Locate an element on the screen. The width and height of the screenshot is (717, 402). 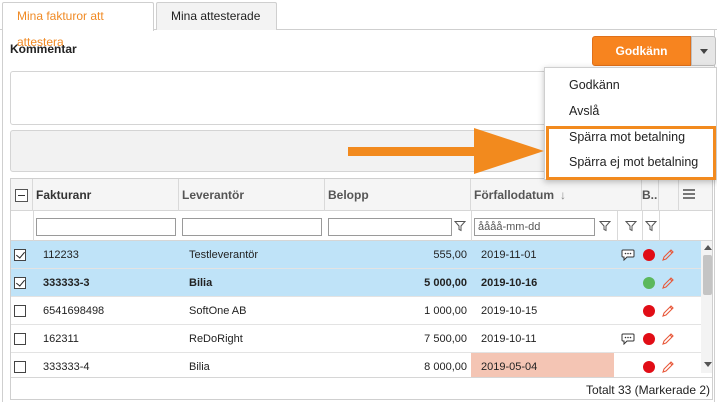
header-belopp: Belopp is located at coordinates (398, 195).